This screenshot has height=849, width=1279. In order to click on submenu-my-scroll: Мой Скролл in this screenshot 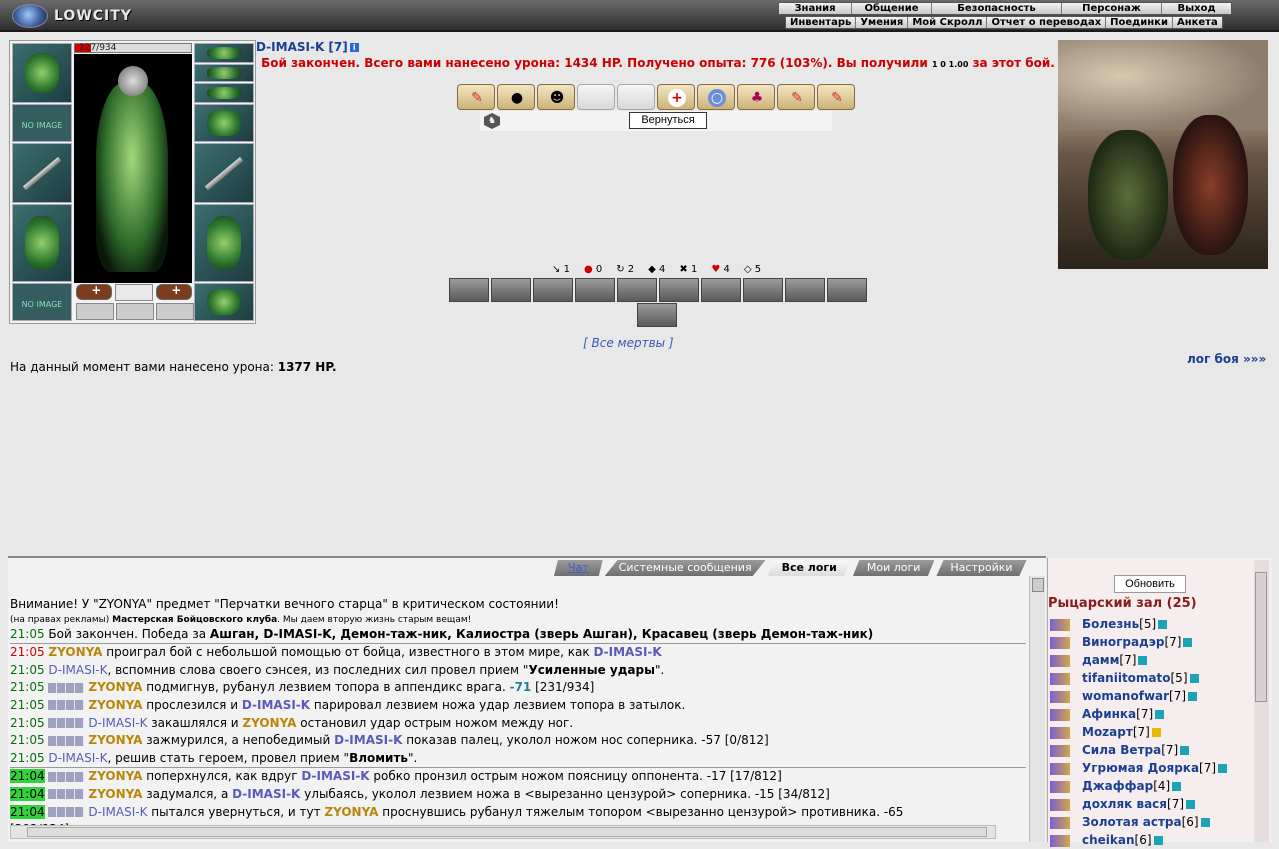, I will do `click(946, 22)`.